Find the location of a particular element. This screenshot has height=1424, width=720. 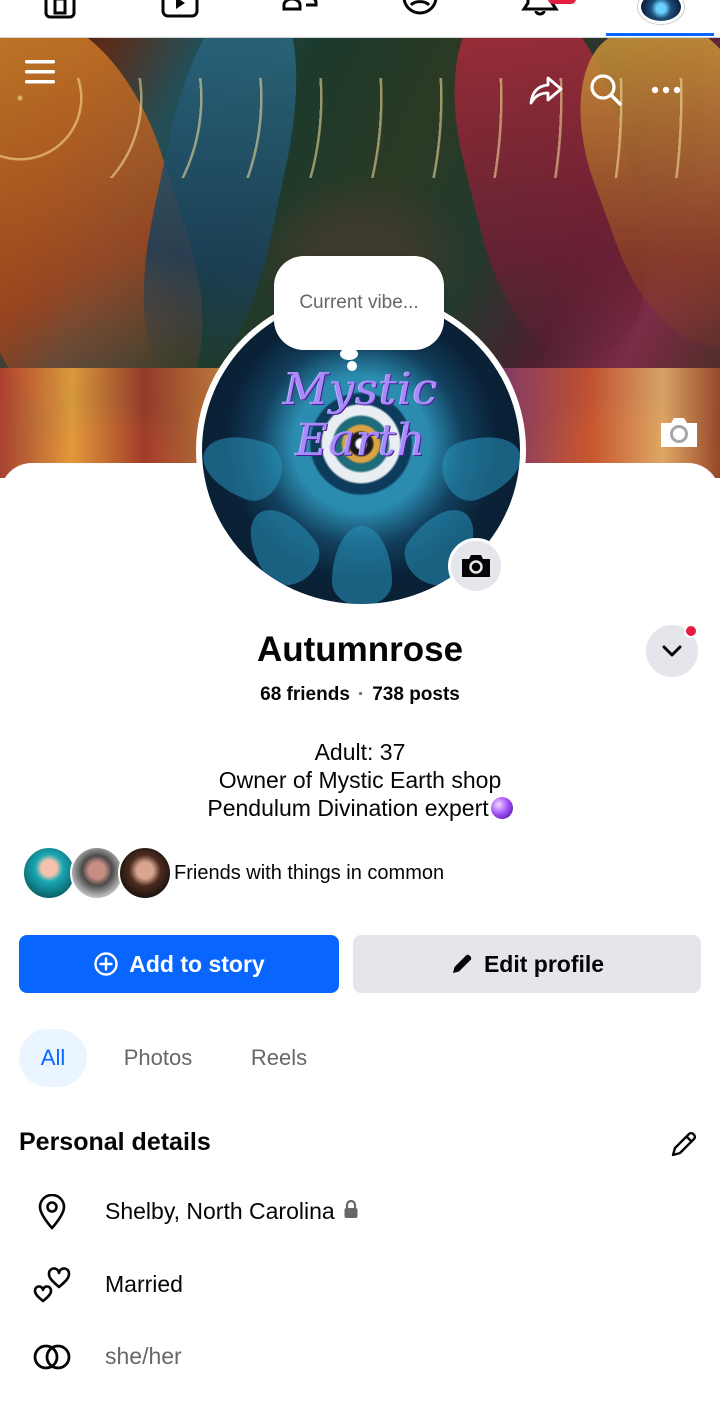

pencil-outline-icon is located at coordinates (684, 1144).